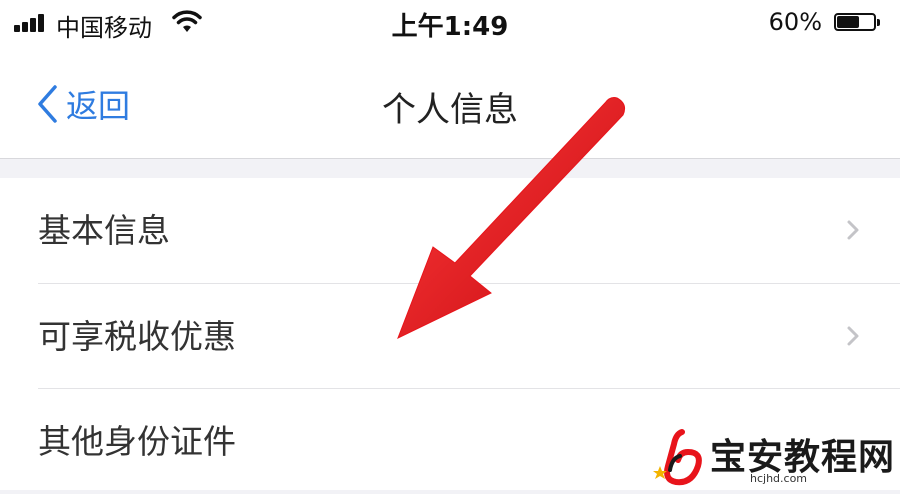  I want to click on battery-level-fill, so click(848, 22).